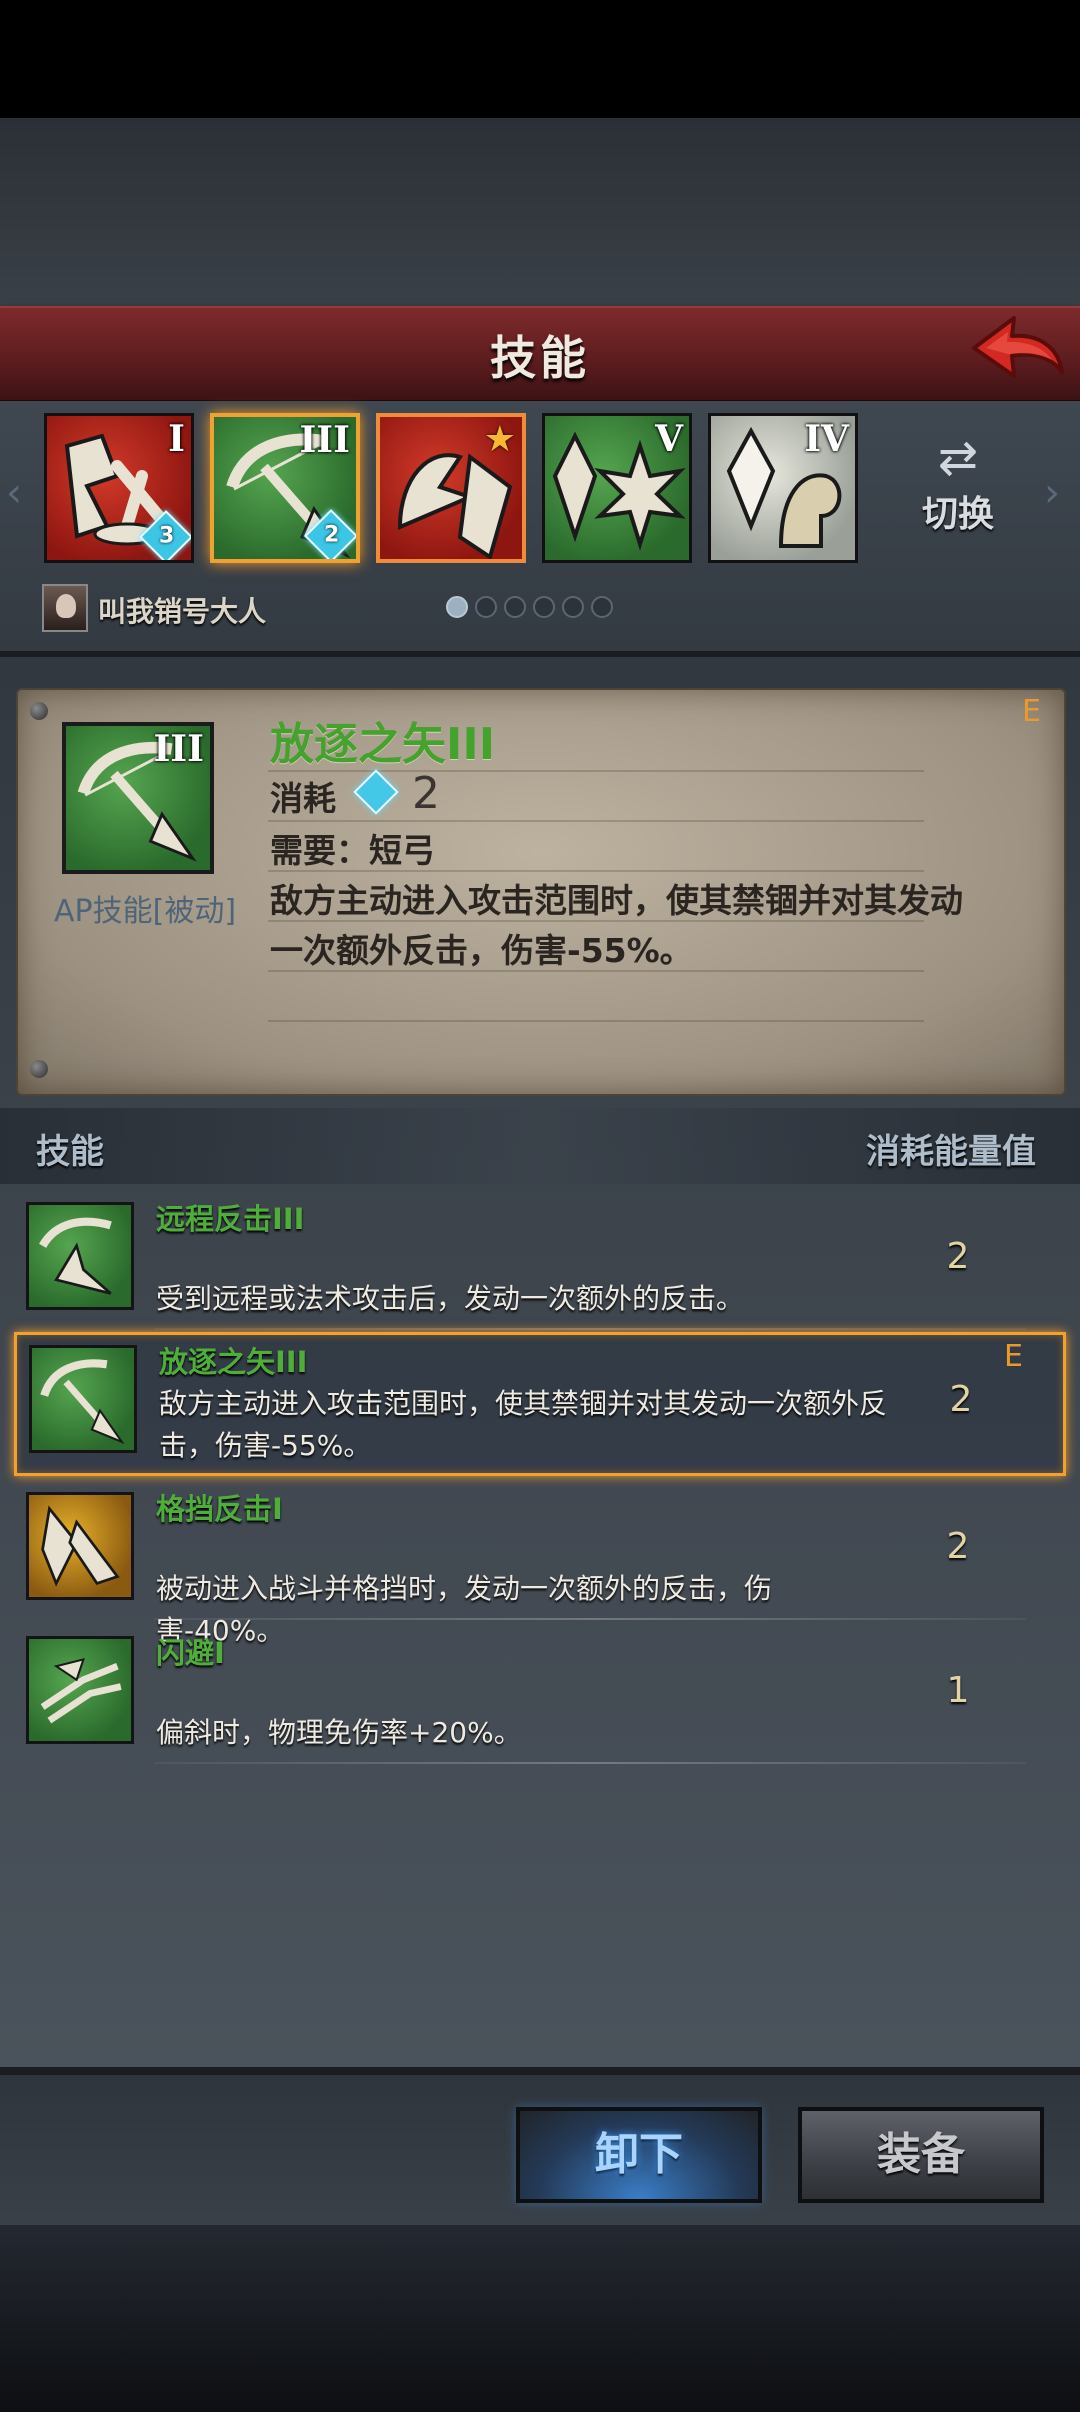 The width and height of the screenshot is (1080, 2412). I want to click on bottom-backdrop, so click(540, 2318).